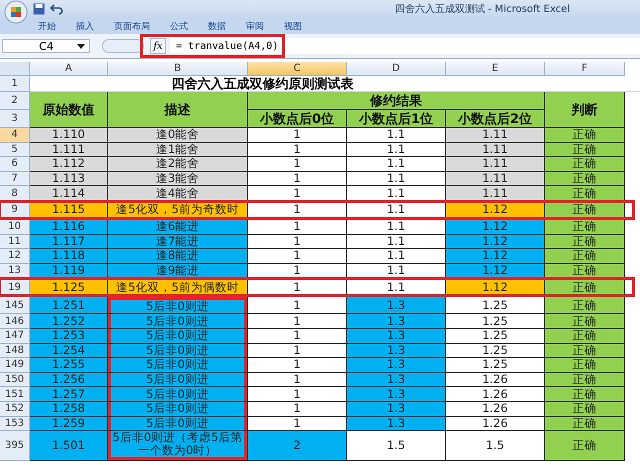  I want to click on column-heading: 修约结果, so click(396, 101).